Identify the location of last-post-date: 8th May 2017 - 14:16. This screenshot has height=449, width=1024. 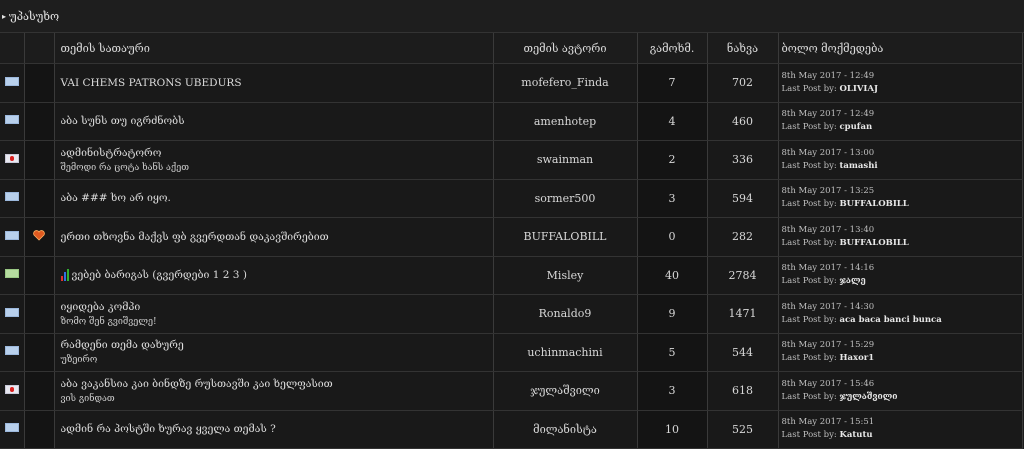
(902, 268).